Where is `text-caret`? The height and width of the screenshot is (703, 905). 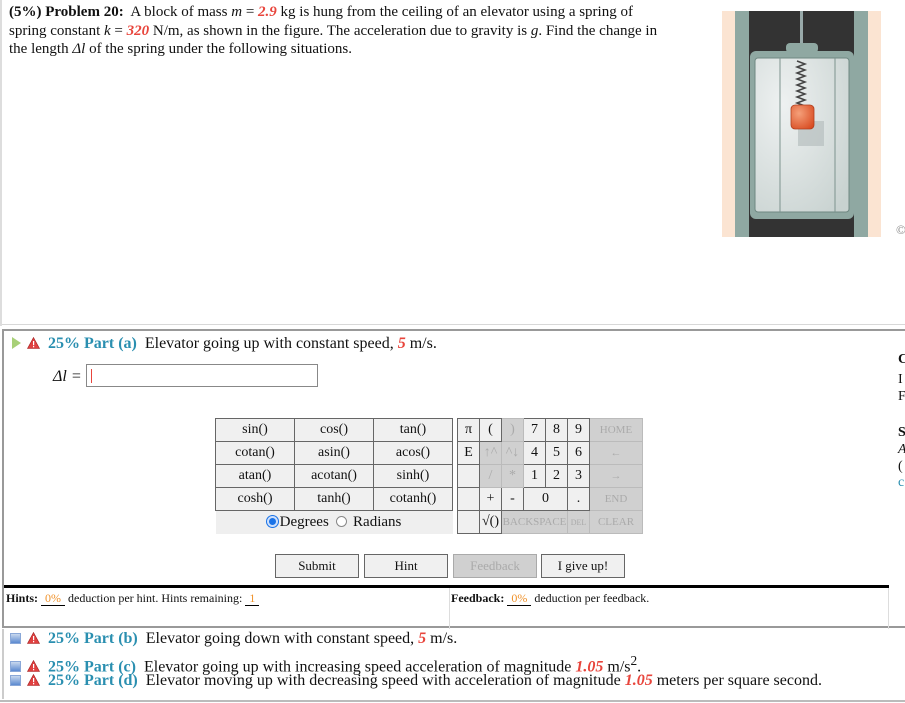
text-caret is located at coordinates (91, 376).